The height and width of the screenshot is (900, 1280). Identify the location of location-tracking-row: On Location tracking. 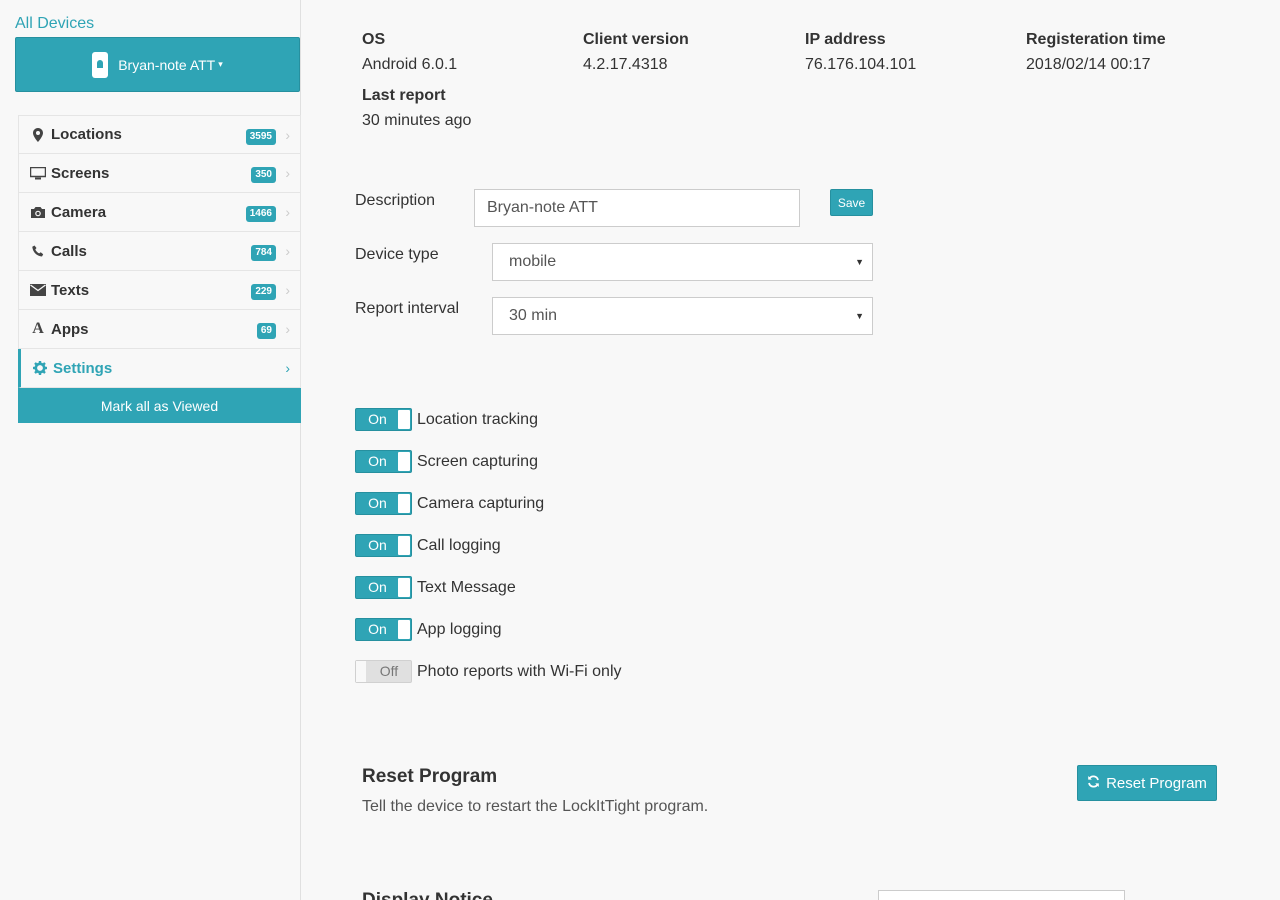
(446, 419).